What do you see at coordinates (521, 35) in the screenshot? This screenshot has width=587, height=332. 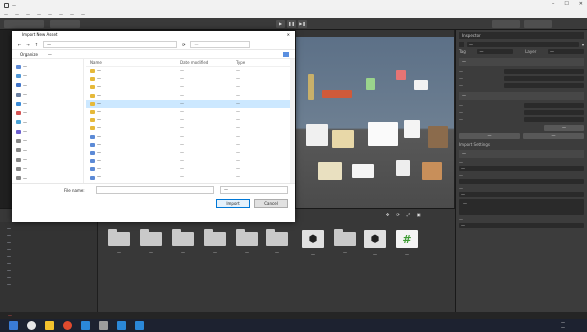 I see `inspector-tab: Inspector` at bounding box center [521, 35].